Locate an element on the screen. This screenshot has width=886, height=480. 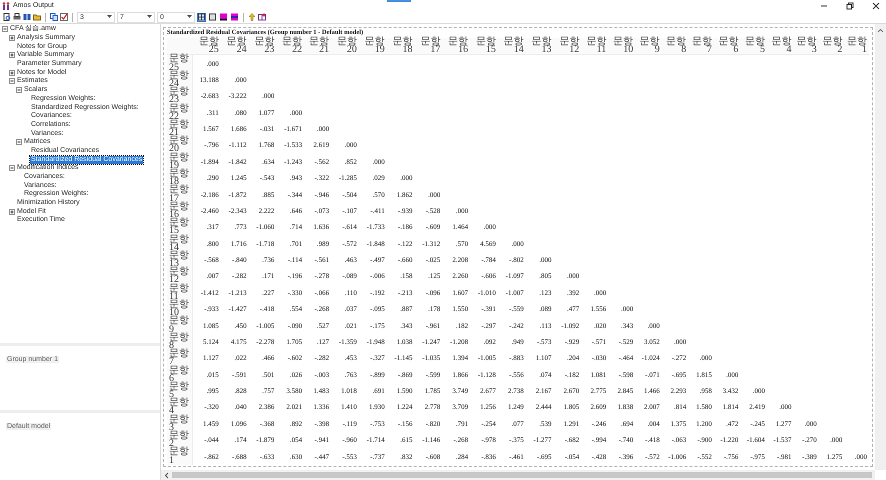
column-header: 문항22 is located at coordinates (291, 46).